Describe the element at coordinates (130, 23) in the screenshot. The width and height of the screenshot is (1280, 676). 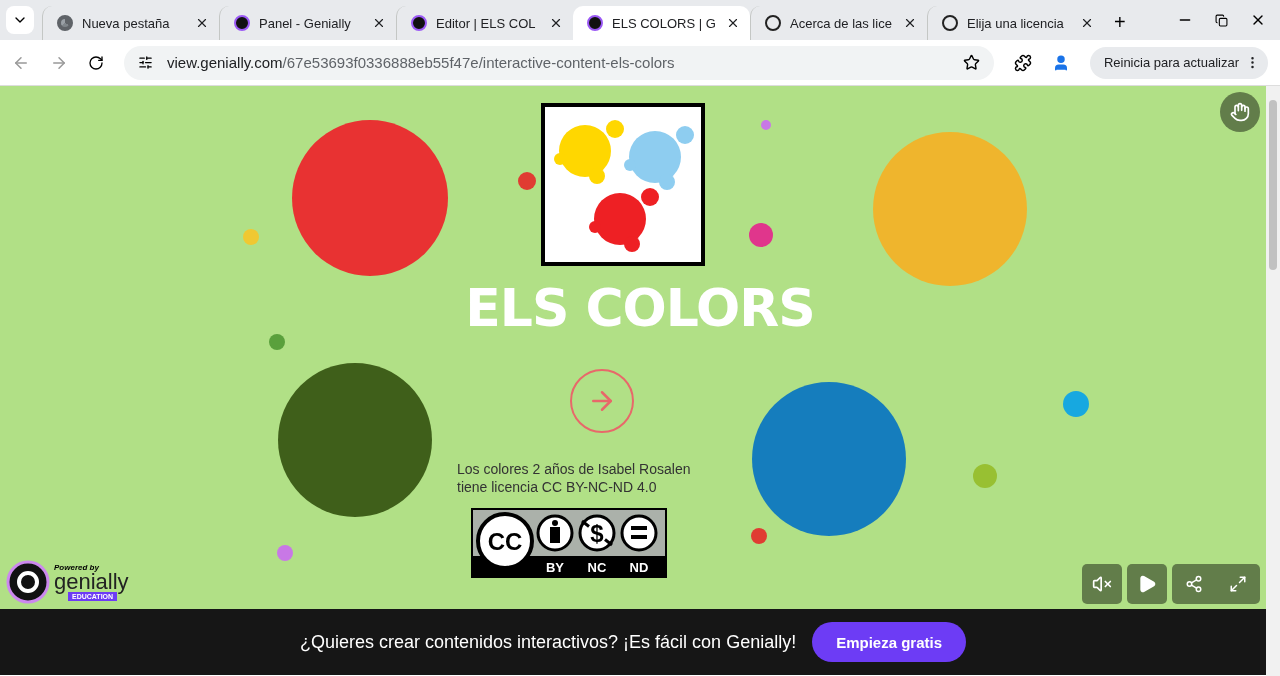
I see `browser-tab: Nueva pestaña` at that location.